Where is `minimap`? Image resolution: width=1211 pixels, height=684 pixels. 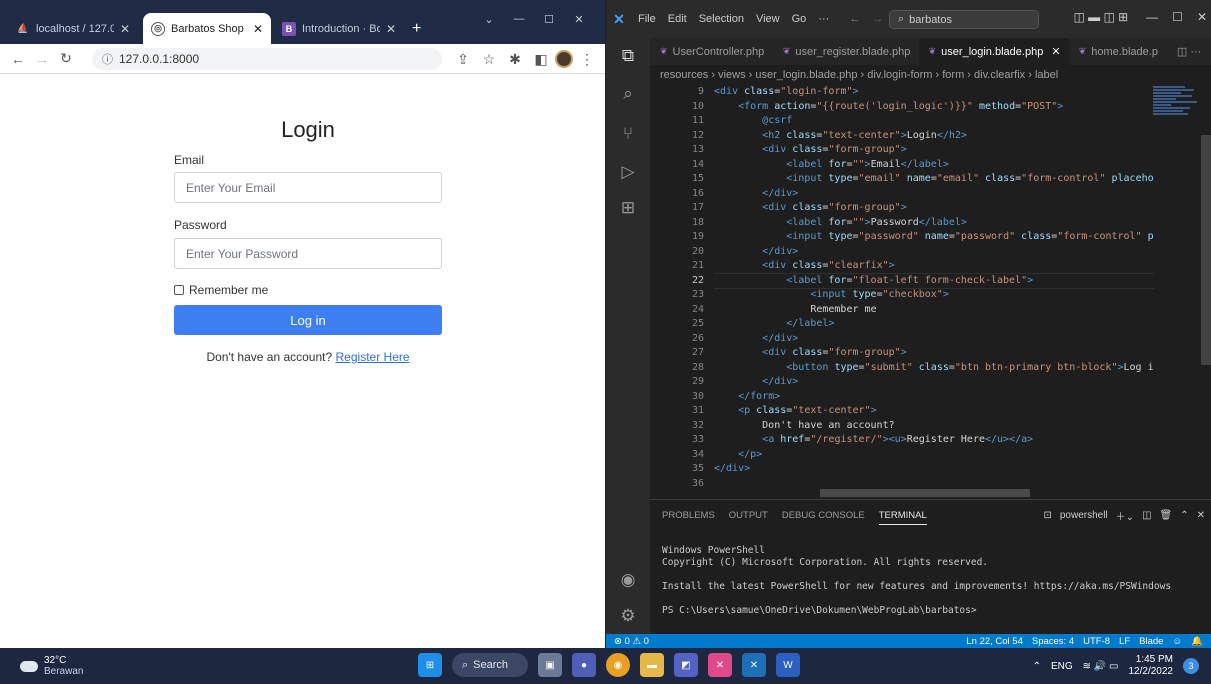 minimap is located at coordinates (1176, 115).